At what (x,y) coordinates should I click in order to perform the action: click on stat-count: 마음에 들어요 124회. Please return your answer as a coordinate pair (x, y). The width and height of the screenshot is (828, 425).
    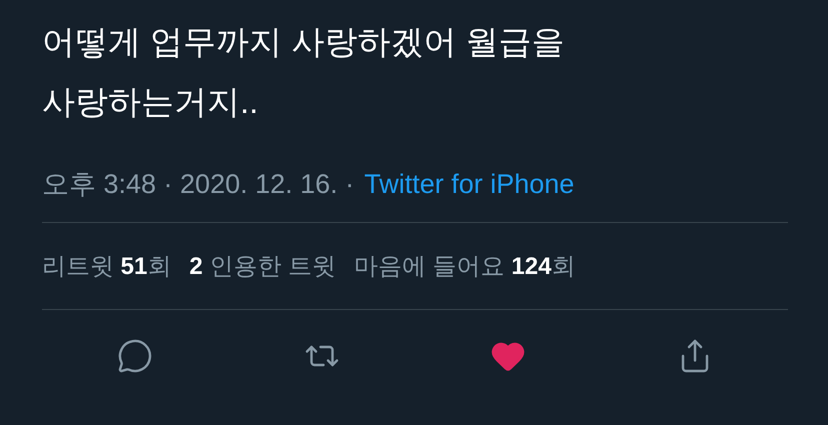
    Looking at the image, I should click on (465, 266).